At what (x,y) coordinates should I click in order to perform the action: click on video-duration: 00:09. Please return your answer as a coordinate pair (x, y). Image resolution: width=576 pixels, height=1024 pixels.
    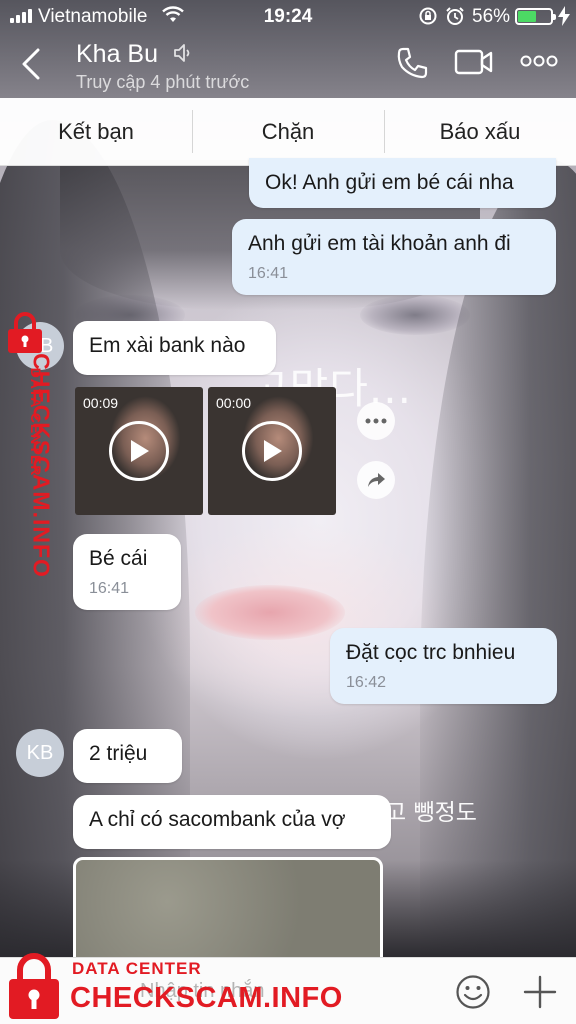
    Looking at the image, I should click on (101, 403).